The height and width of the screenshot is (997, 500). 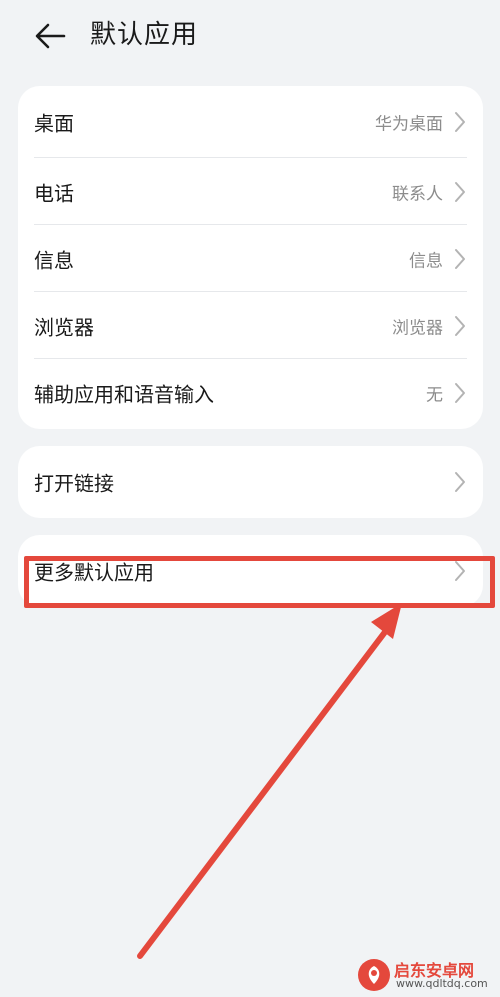 I want to click on open-links-card: 打开链接, so click(x=250, y=482).